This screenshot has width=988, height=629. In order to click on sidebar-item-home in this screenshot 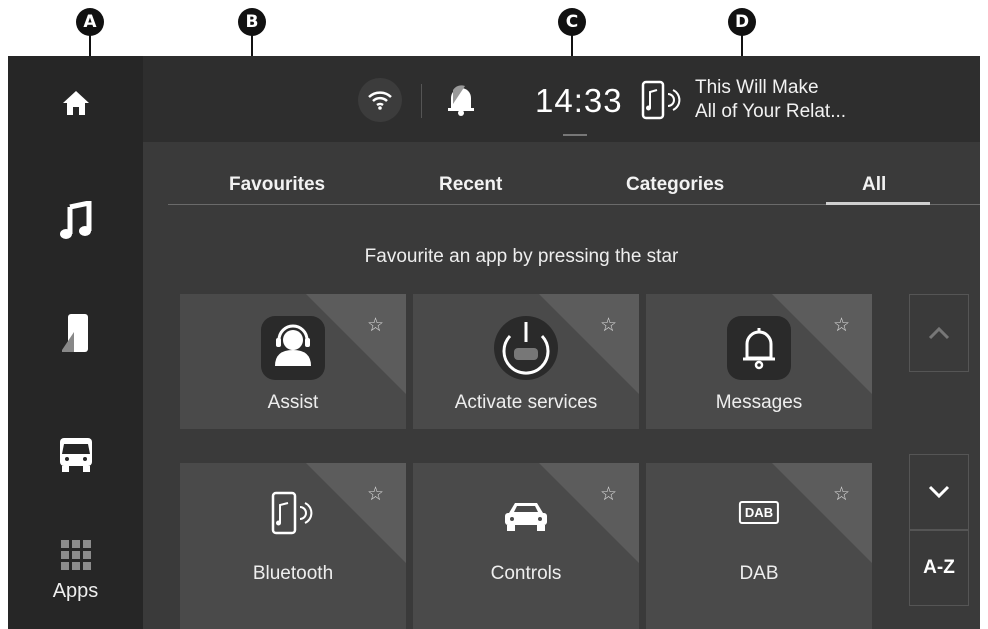, I will do `click(75, 103)`.